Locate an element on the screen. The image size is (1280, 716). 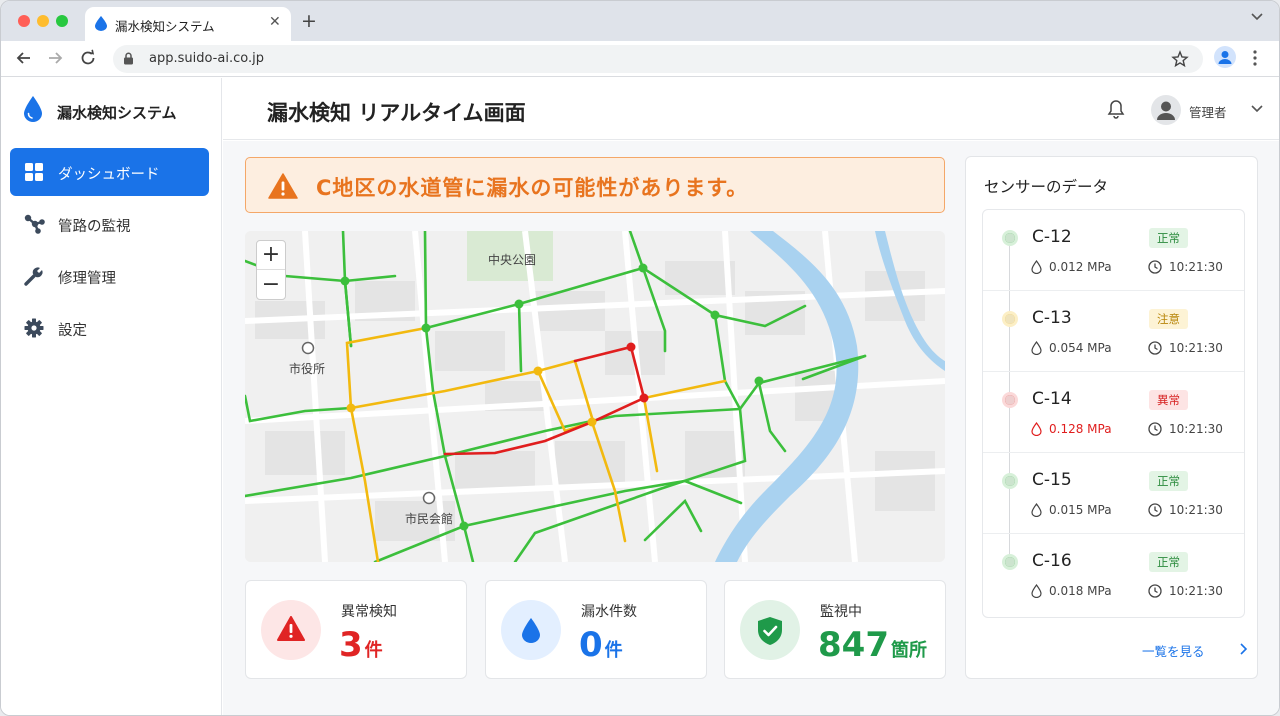
notification-bell-icon is located at coordinates (1116, 109).